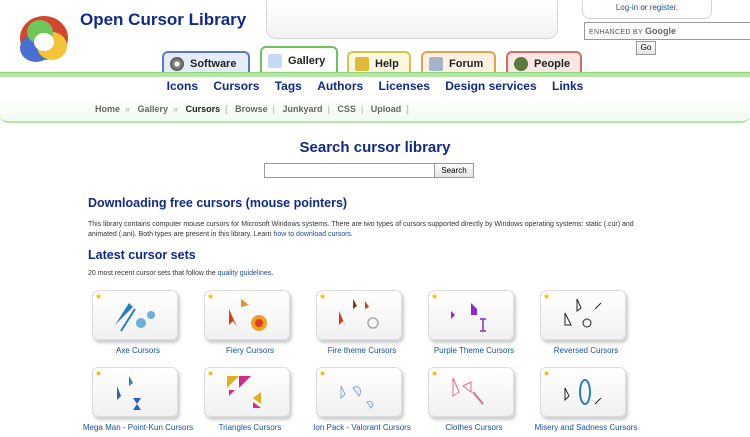  What do you see at coordinates (213, 63) in the screenshot?
I see `tab-label: Software` at bounding box center [213, 63].